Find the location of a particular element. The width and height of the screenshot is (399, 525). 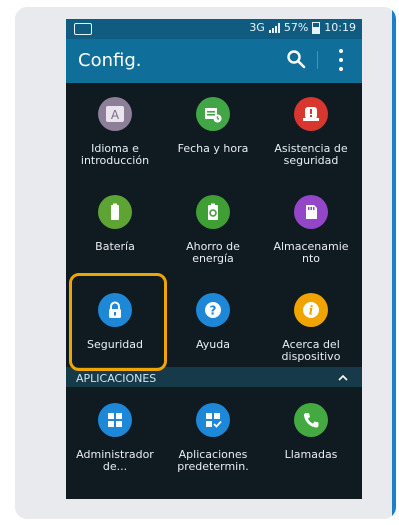

app-calls: Llamadas is located at coordinates (311, 432).